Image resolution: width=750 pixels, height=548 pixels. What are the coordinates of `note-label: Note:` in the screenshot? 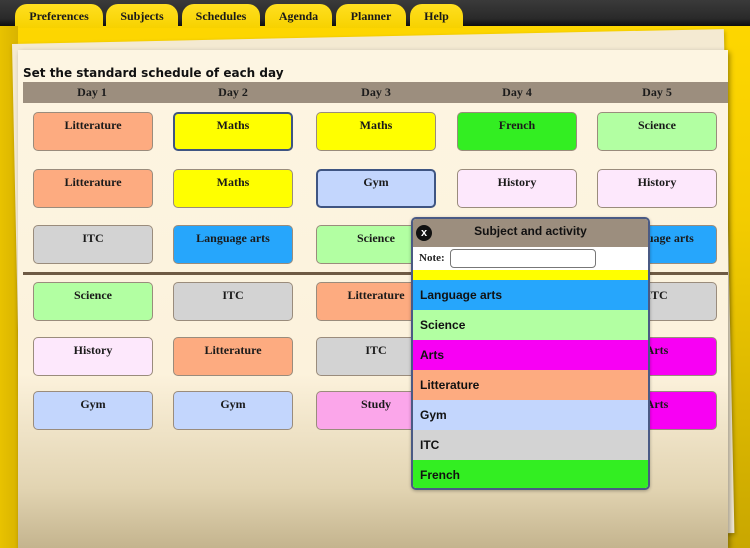 It's located at (432, 258).